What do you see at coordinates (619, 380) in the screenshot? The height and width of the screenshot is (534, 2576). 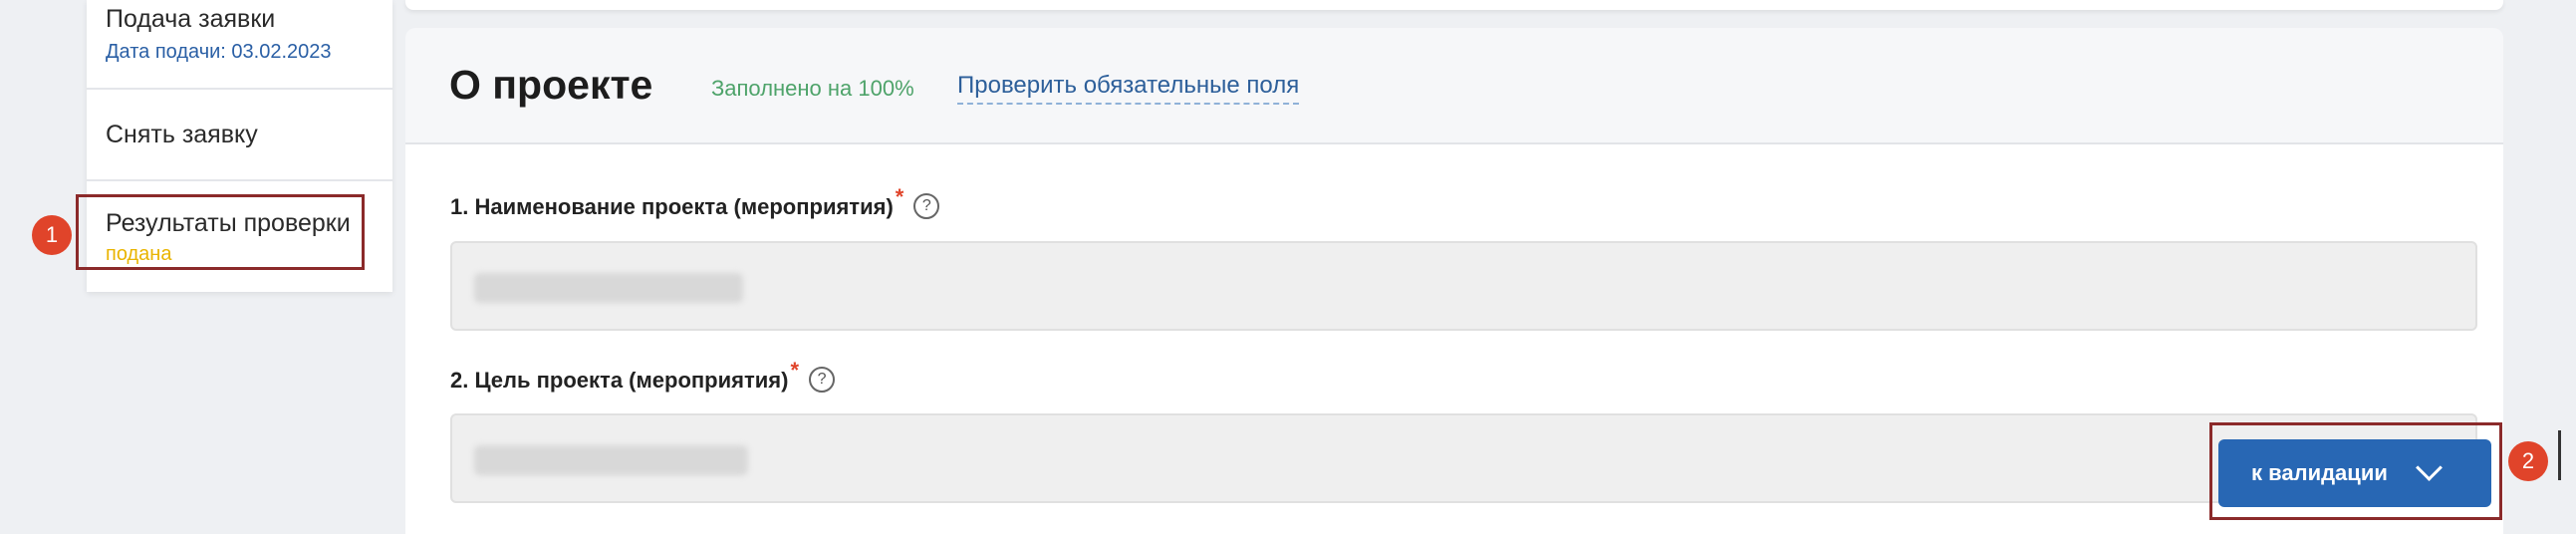 I see `field-label-text: 2. Цель проекта (мероприятия)` at bounding box center [619, 380].